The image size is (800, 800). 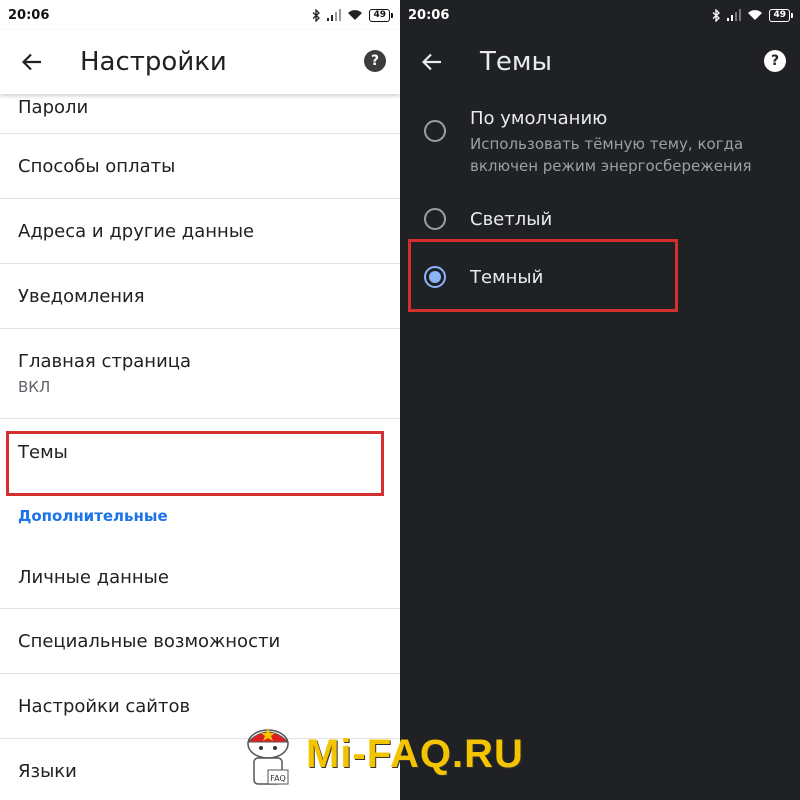 What do you see at coordinates (543, 275) in the screenshot?
I see `highlight-box-dark` at bounding box center [543, 275].